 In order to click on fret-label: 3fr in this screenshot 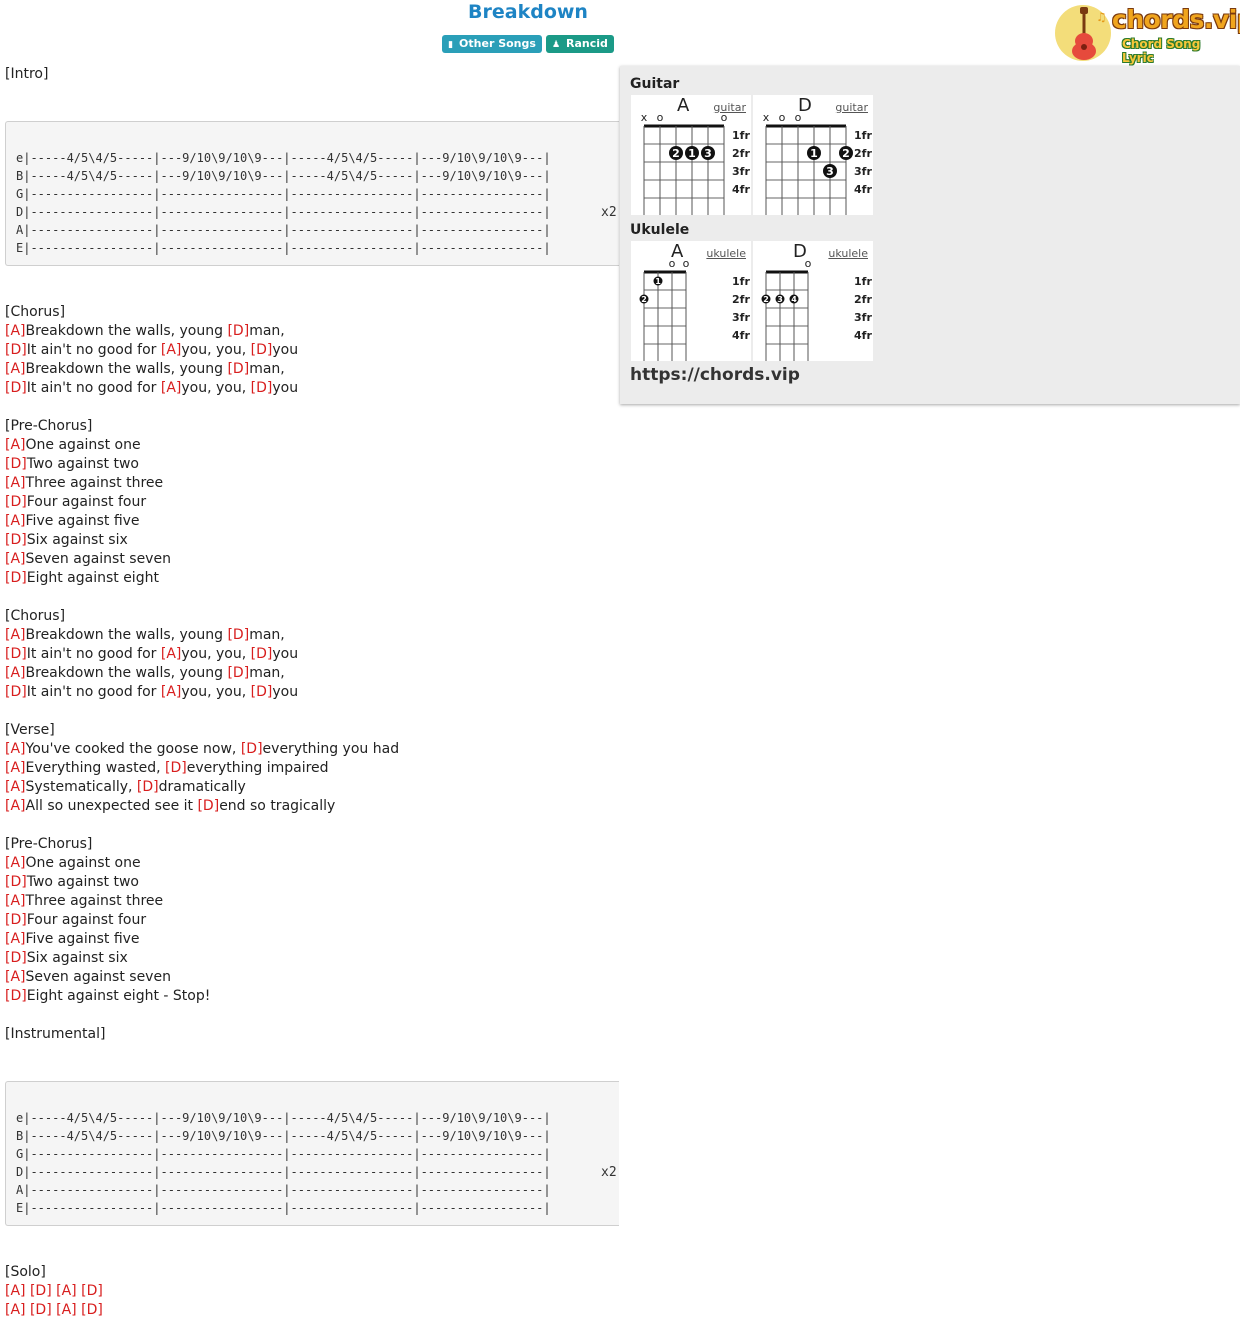, I will do `click(863, 171)`.